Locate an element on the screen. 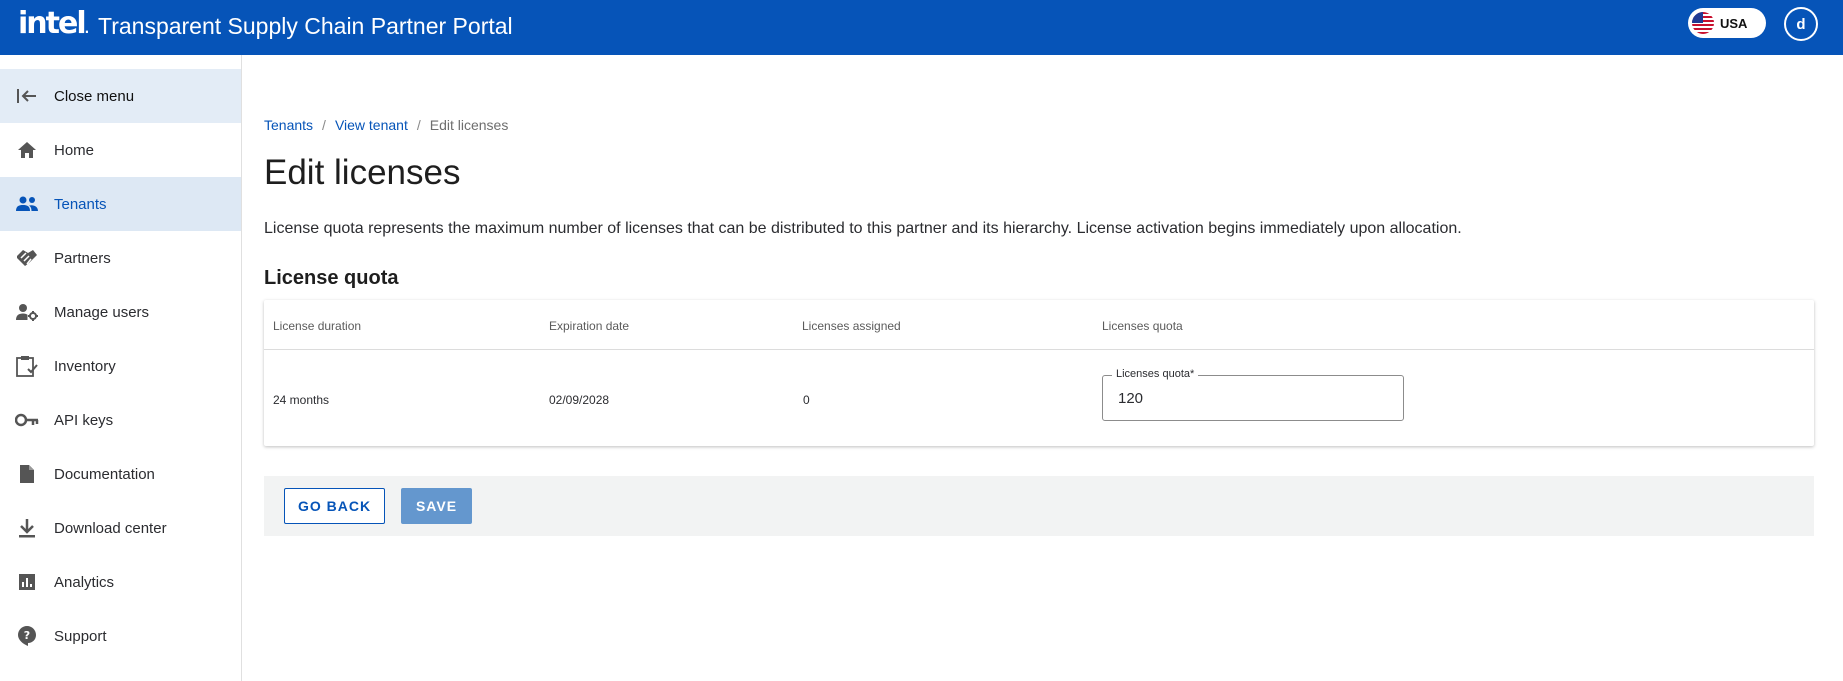 This screenshot has width=1843, height=681. licenses-quota-label: Licenses quota* is located at coordinates (1155, 374).